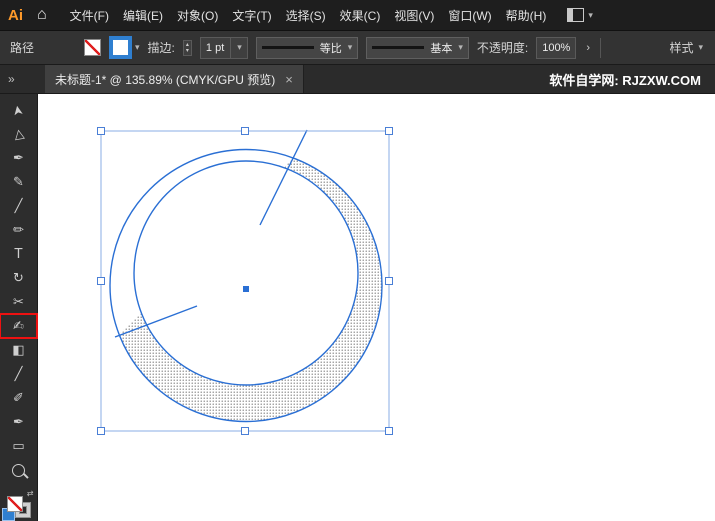  Describe the element at coordinates (93, 47) in the screenshot. I see `fill-none-swatch` at that location.